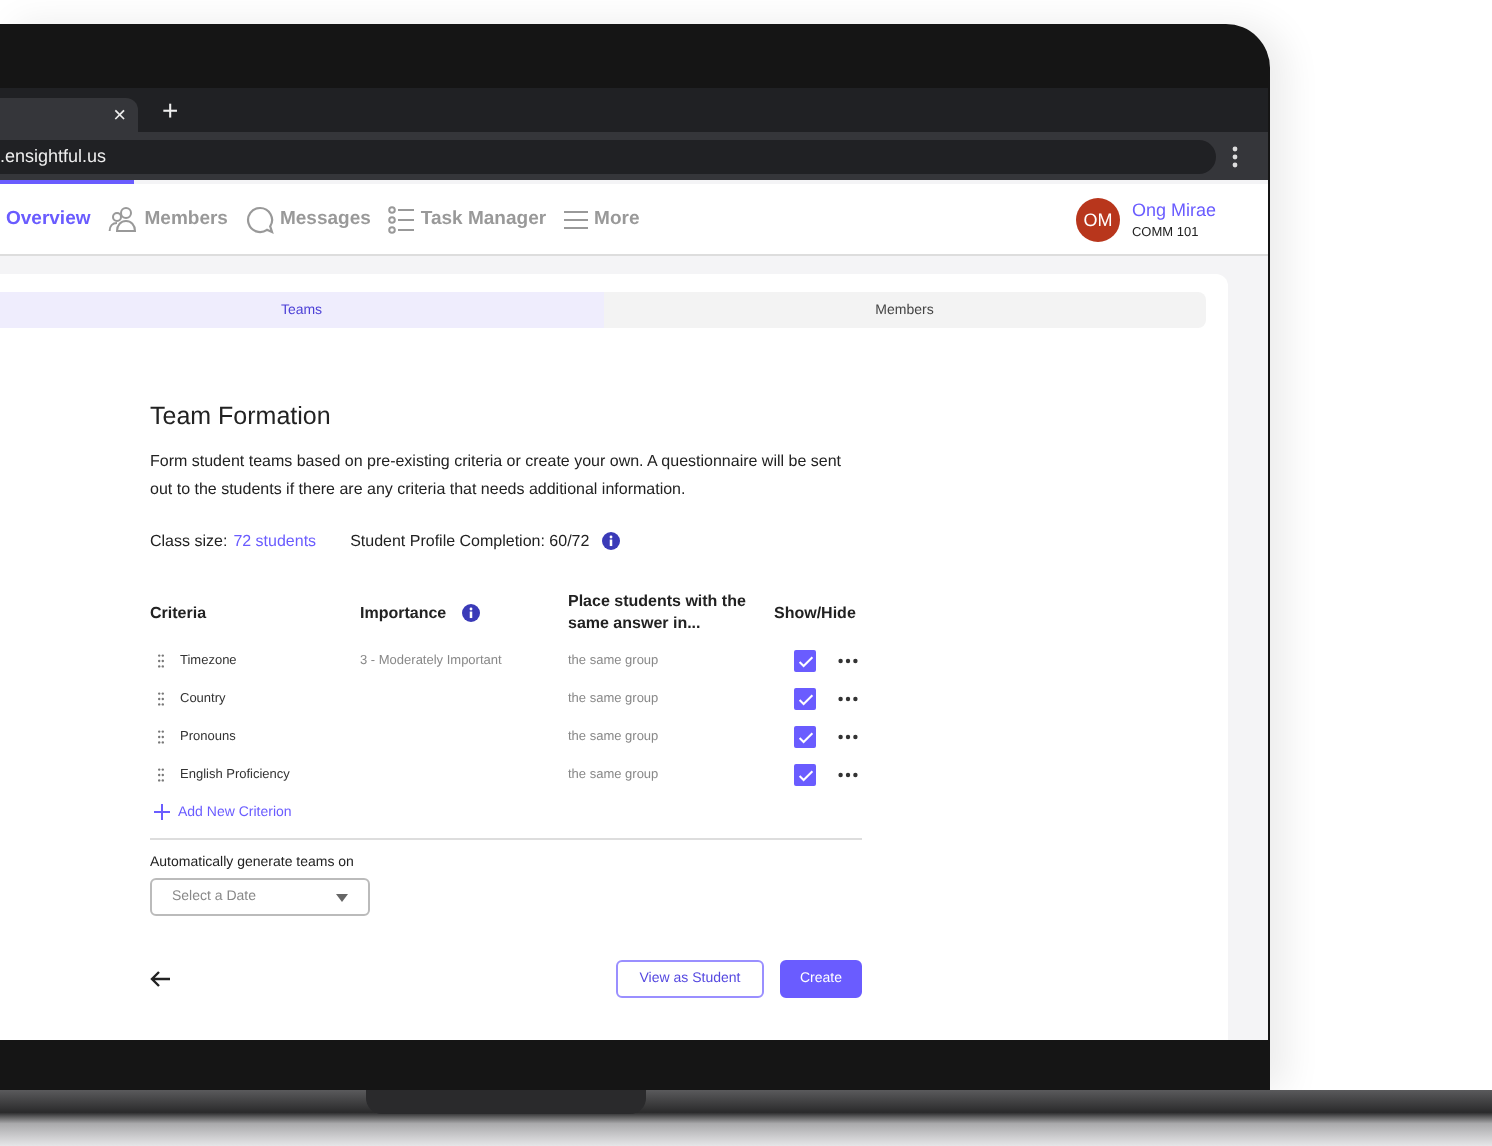  I want to click on nav-tab: Overview, so click(48, 219).